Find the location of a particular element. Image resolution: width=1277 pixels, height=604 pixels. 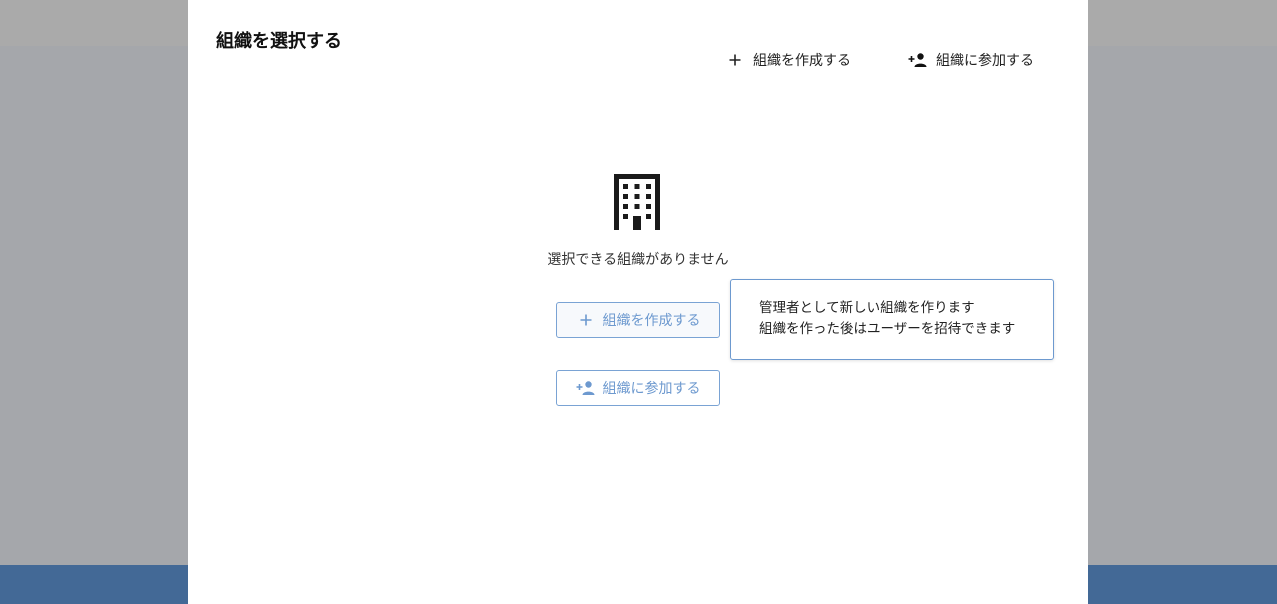

tooltip-line-1: 管理者として新しい組織を作ります is located at coordinates (867, 308).